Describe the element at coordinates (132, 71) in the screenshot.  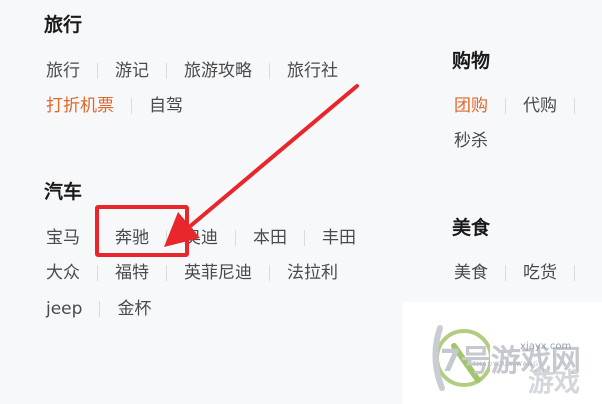
I see `link-travelogue: 游记` at that location.